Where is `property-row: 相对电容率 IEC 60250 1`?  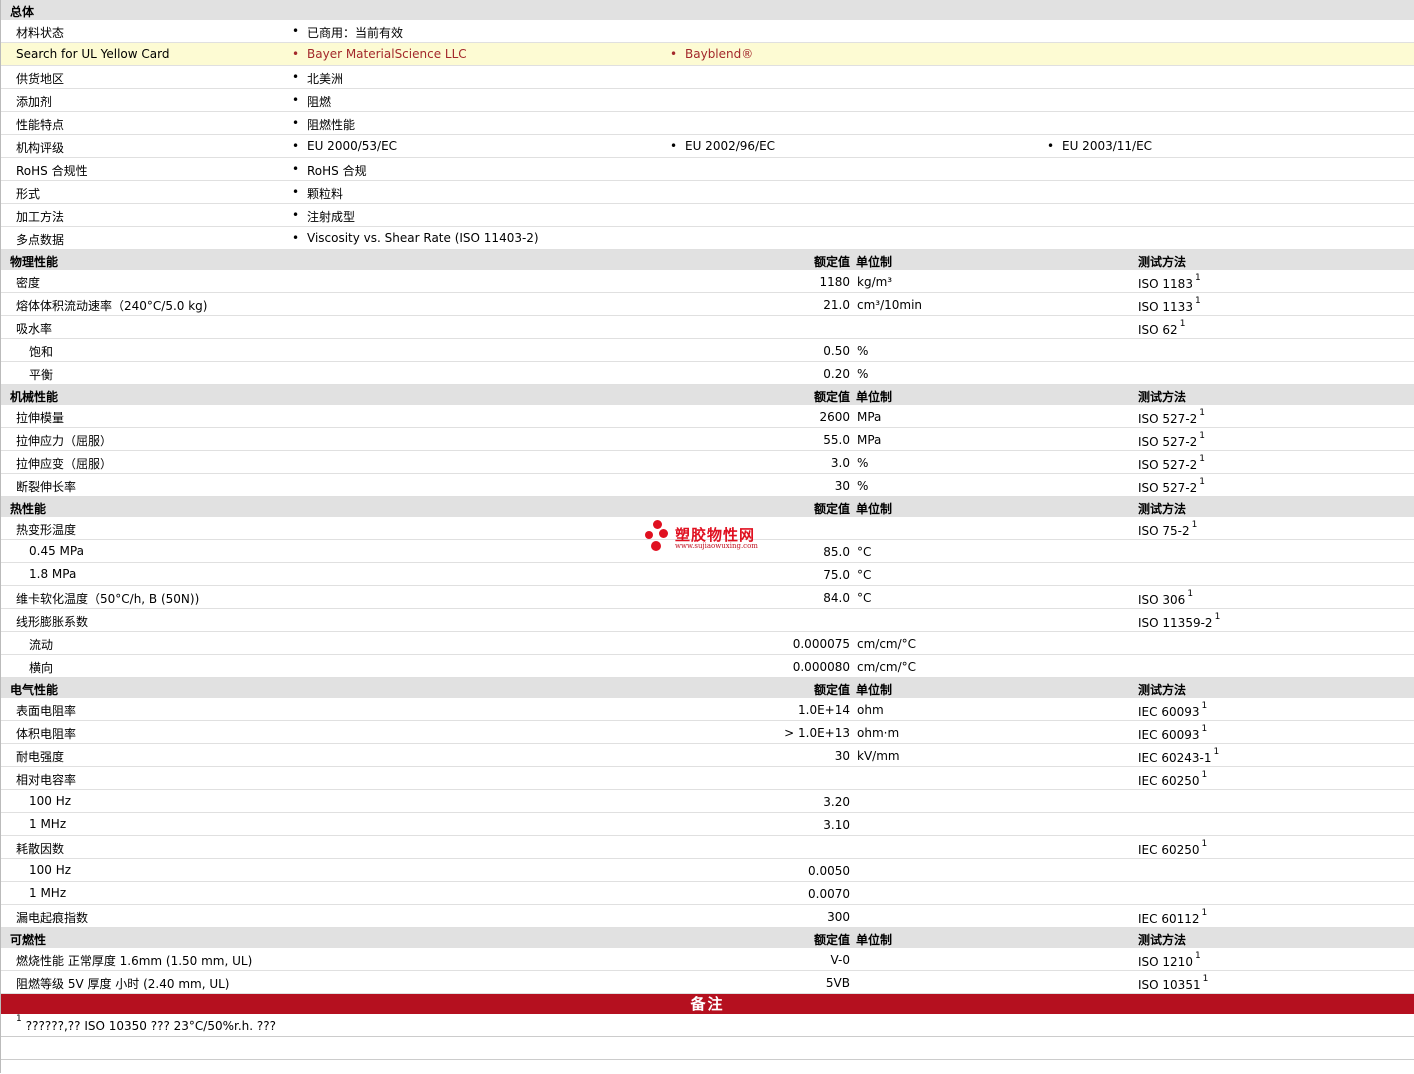 property-row: 相对电容率 IEC 60250 1 is located at coordinates (707, 778).